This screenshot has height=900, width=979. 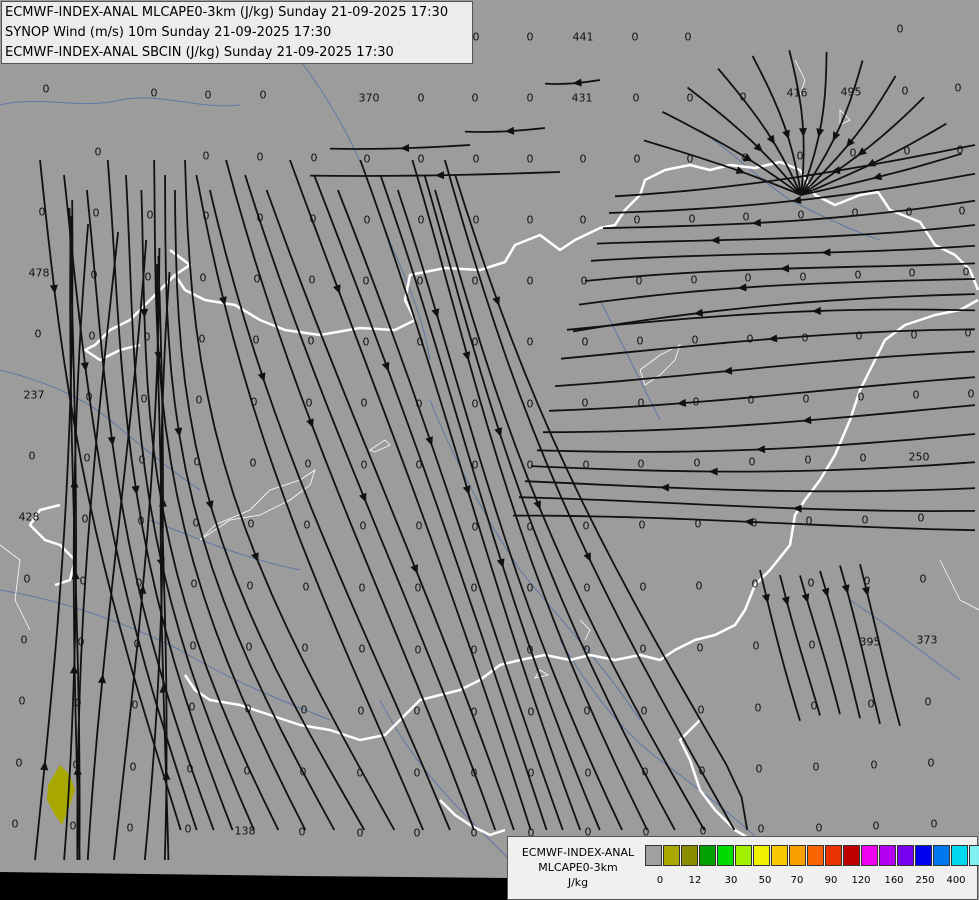 What do you see at coordinates (578, 852) in the screenshot?
I see `legend-title-model: ECMWF-INDEX-ANAL` at bounding box center [578, 852].